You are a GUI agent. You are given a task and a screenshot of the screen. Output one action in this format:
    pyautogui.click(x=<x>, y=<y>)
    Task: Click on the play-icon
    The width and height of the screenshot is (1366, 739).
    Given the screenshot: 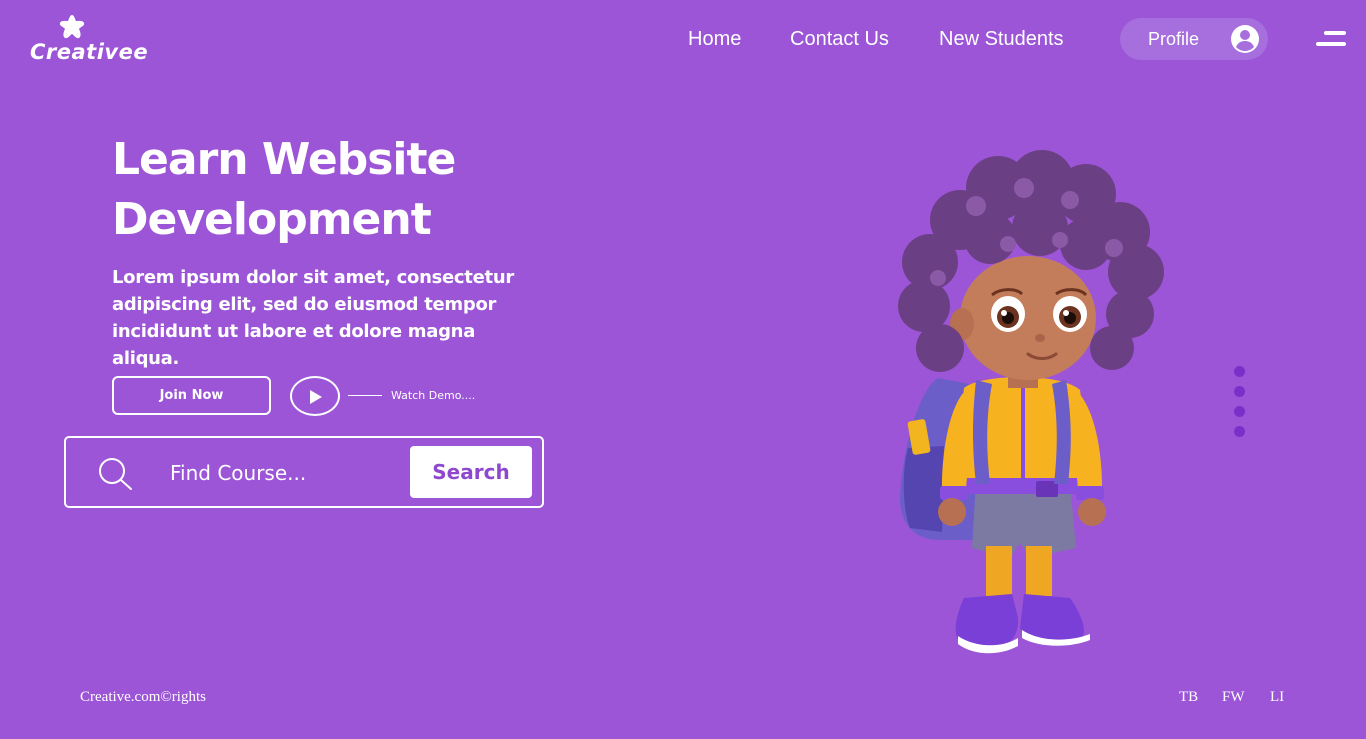 What is the action you would take?
    pyautogui.click(x=316, y=397)
    